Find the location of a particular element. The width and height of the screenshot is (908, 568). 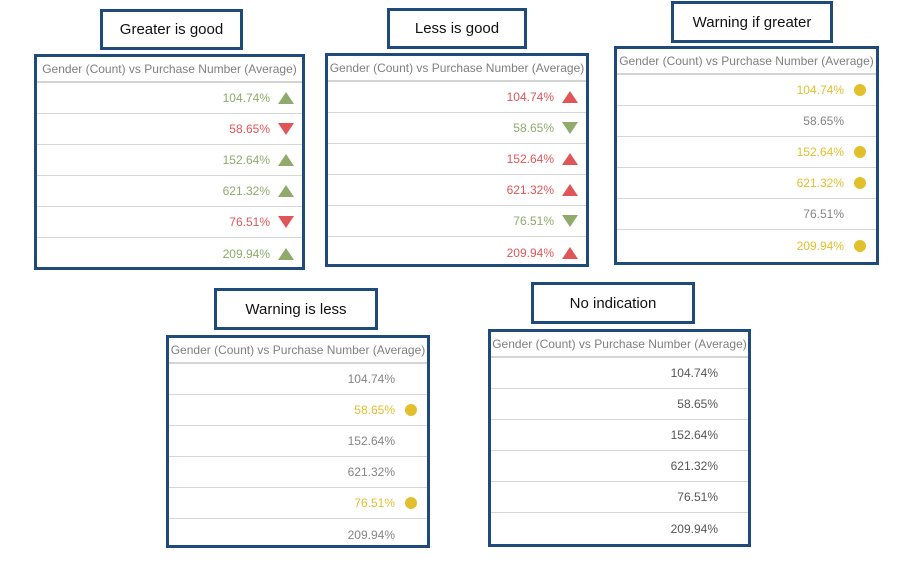

label-greater-is-good: Greater is good is located at coordinates (171, 29).